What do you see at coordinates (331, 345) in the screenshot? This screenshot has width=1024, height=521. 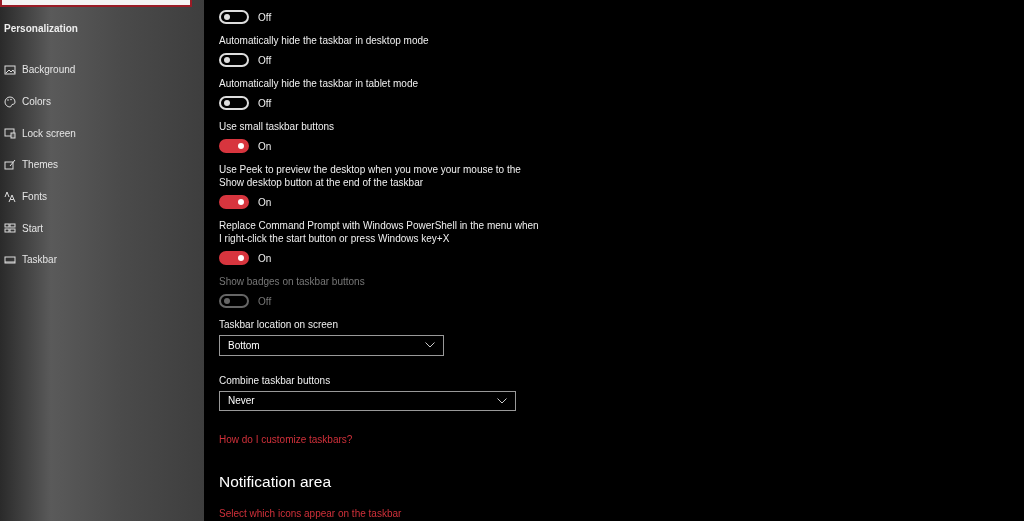 I see `dropdown: Bottom` at bounding box center [331, 345].